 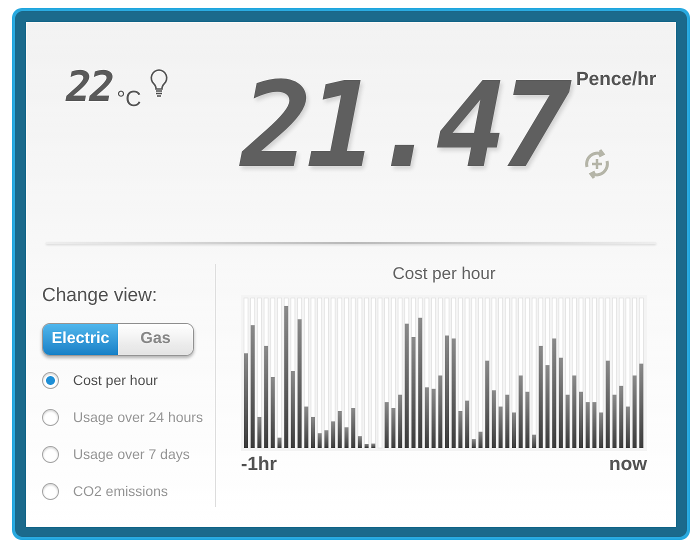 I want to click on light-bulb-icon, so click(x=159, y=83).